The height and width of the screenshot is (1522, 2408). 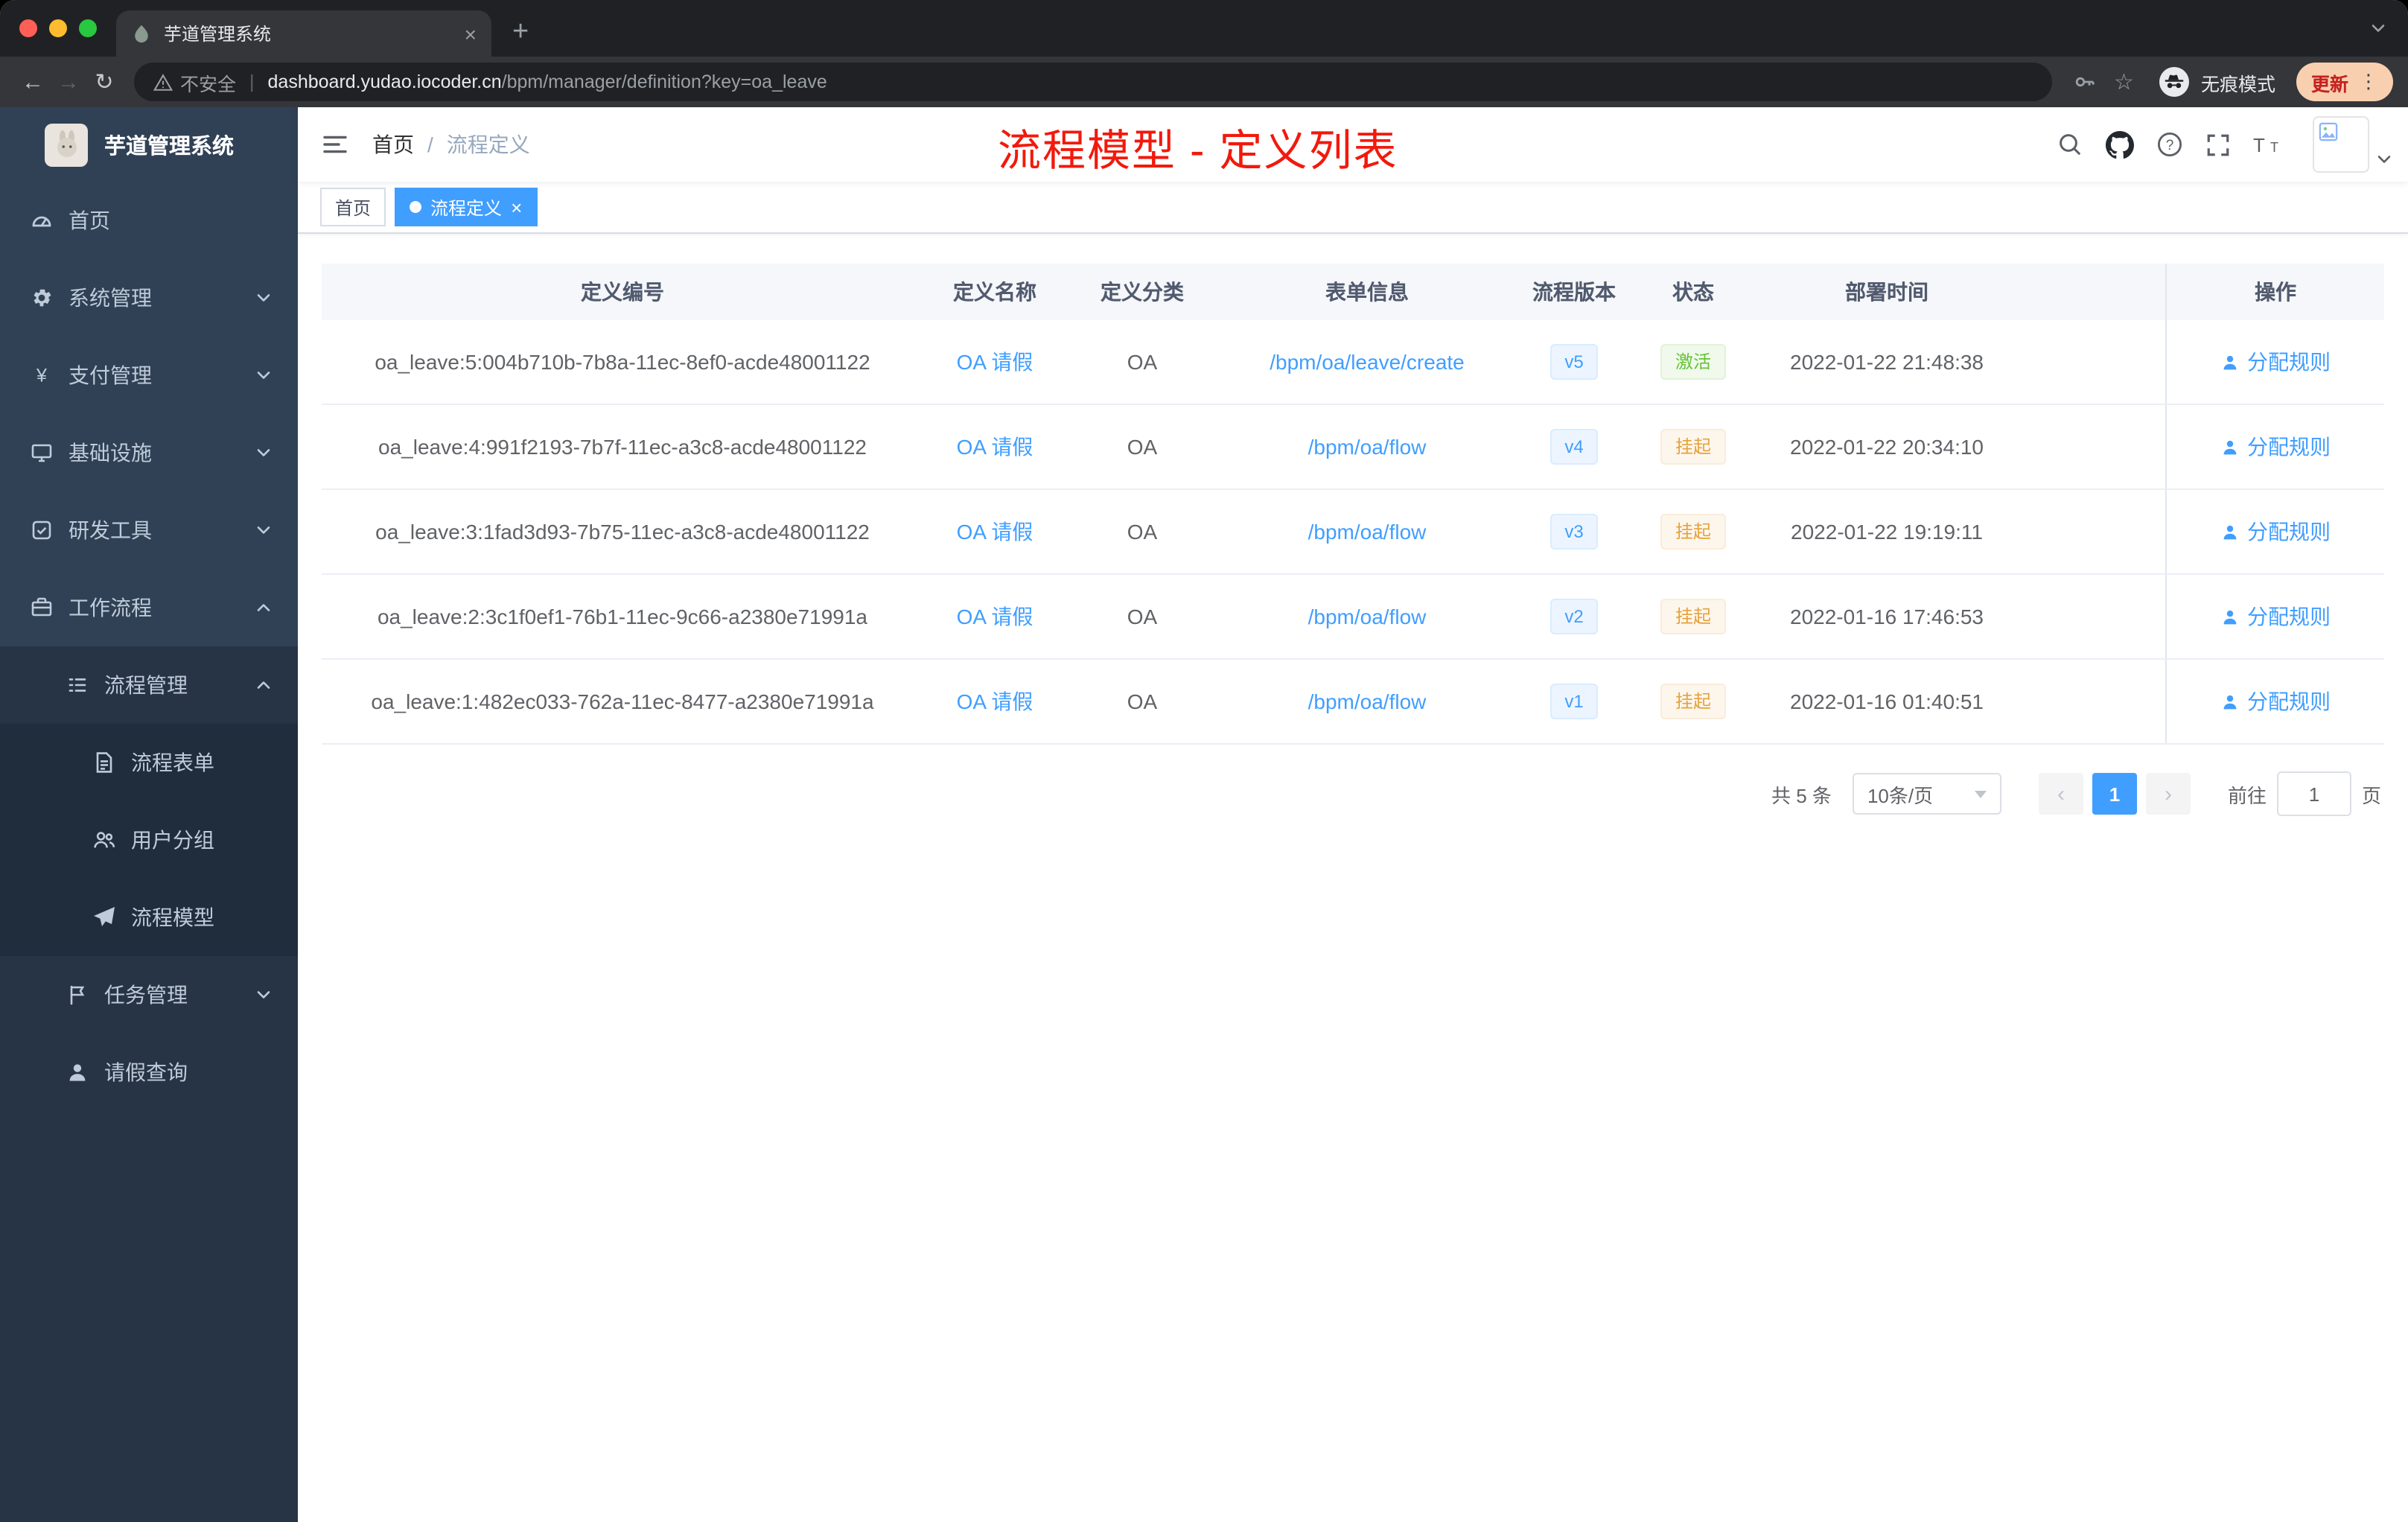 I want to click on pagination: 共 5 条 10条/页 ‹ 1 › 前往 页, so click(x=1353, y=793).